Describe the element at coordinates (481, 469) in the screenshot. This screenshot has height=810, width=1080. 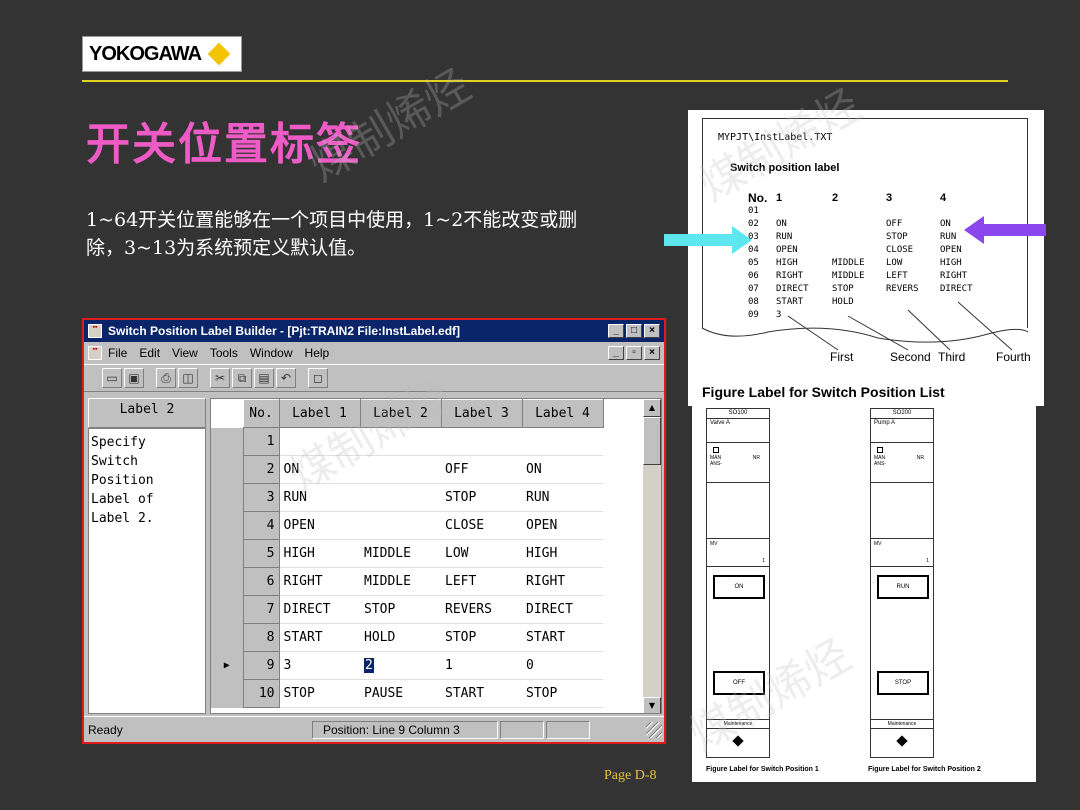
I see `grid-cell: OFF` at that location.